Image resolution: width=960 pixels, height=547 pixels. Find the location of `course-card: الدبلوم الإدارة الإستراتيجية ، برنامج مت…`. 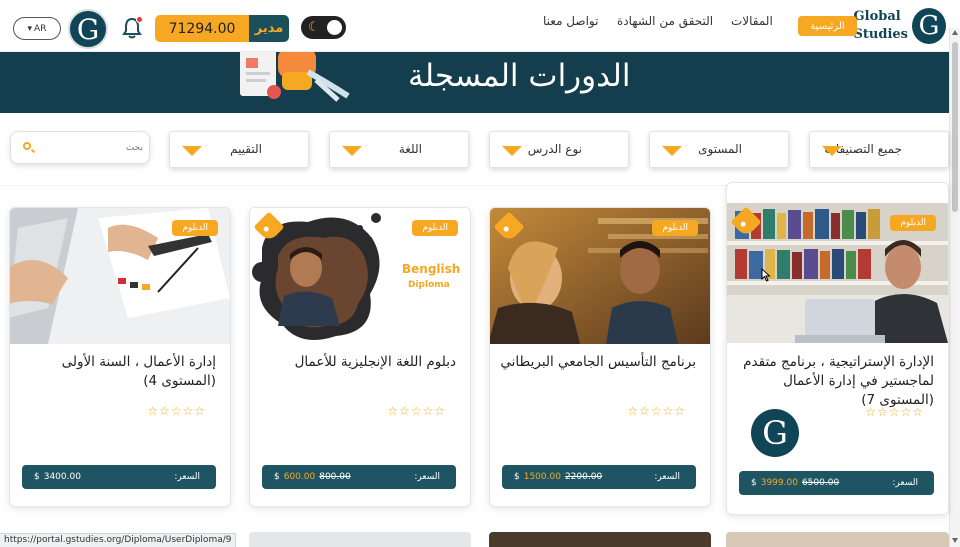

course-card: الدبلوم الإدارة الإستراتيجية ، برنامج مت… is located at coordinates (837, 348).